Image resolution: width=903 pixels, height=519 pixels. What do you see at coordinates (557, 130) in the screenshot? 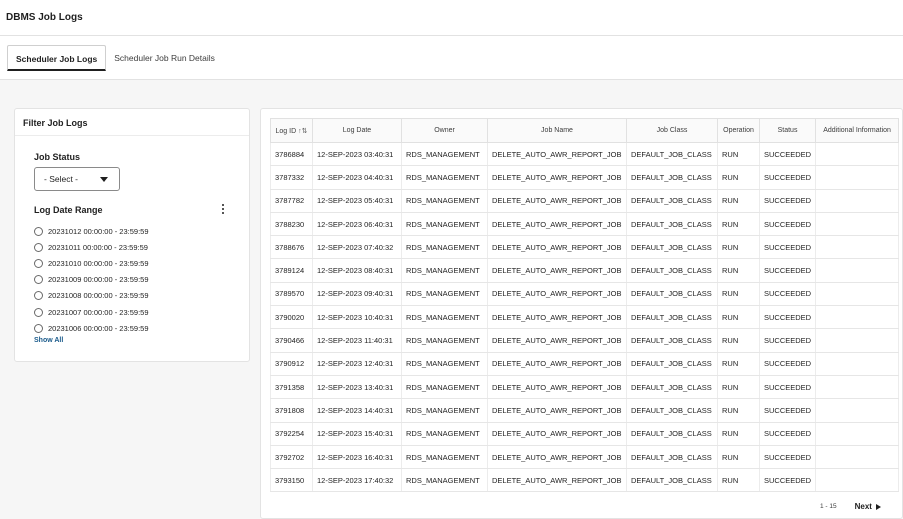
I see `column-header-job-name: Job Name` at bounding box center [557, 130].